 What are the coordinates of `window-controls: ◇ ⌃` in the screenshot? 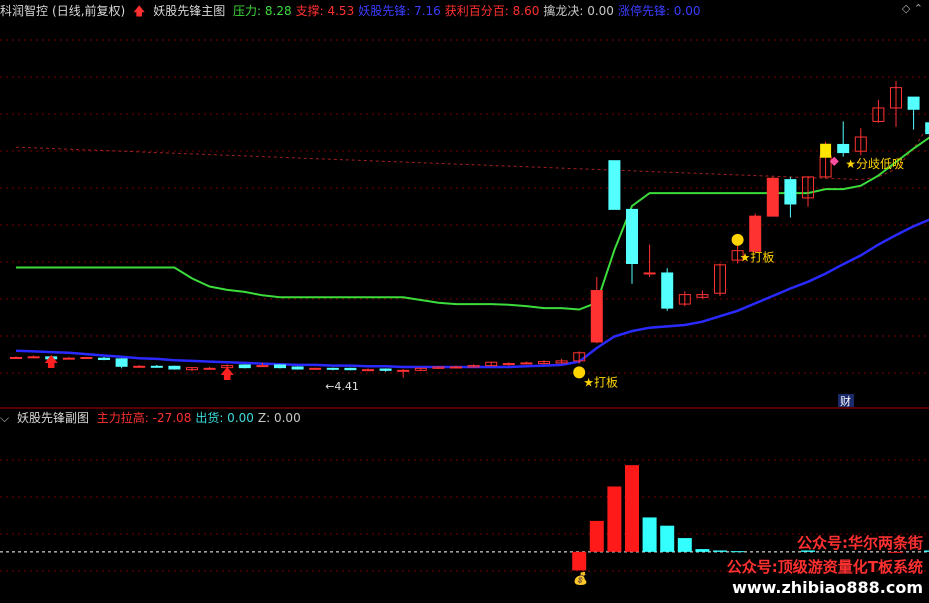 It's located at (912, 8).